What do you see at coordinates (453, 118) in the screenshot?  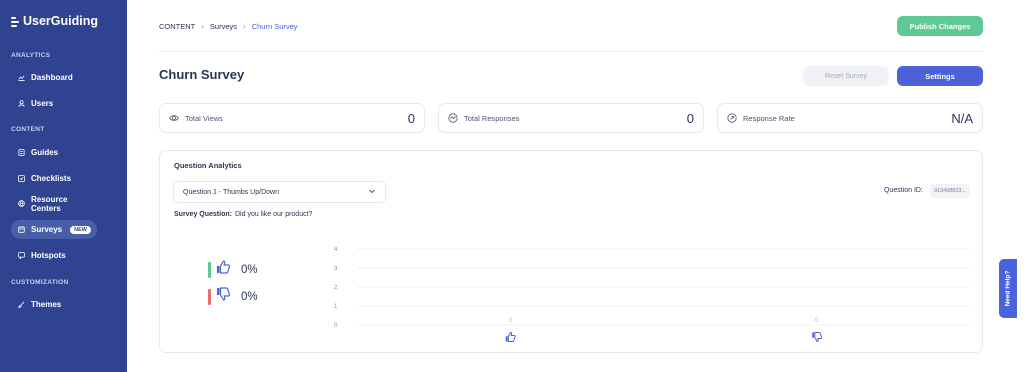 I see `responses-icon` at bounding box center [453, 118].